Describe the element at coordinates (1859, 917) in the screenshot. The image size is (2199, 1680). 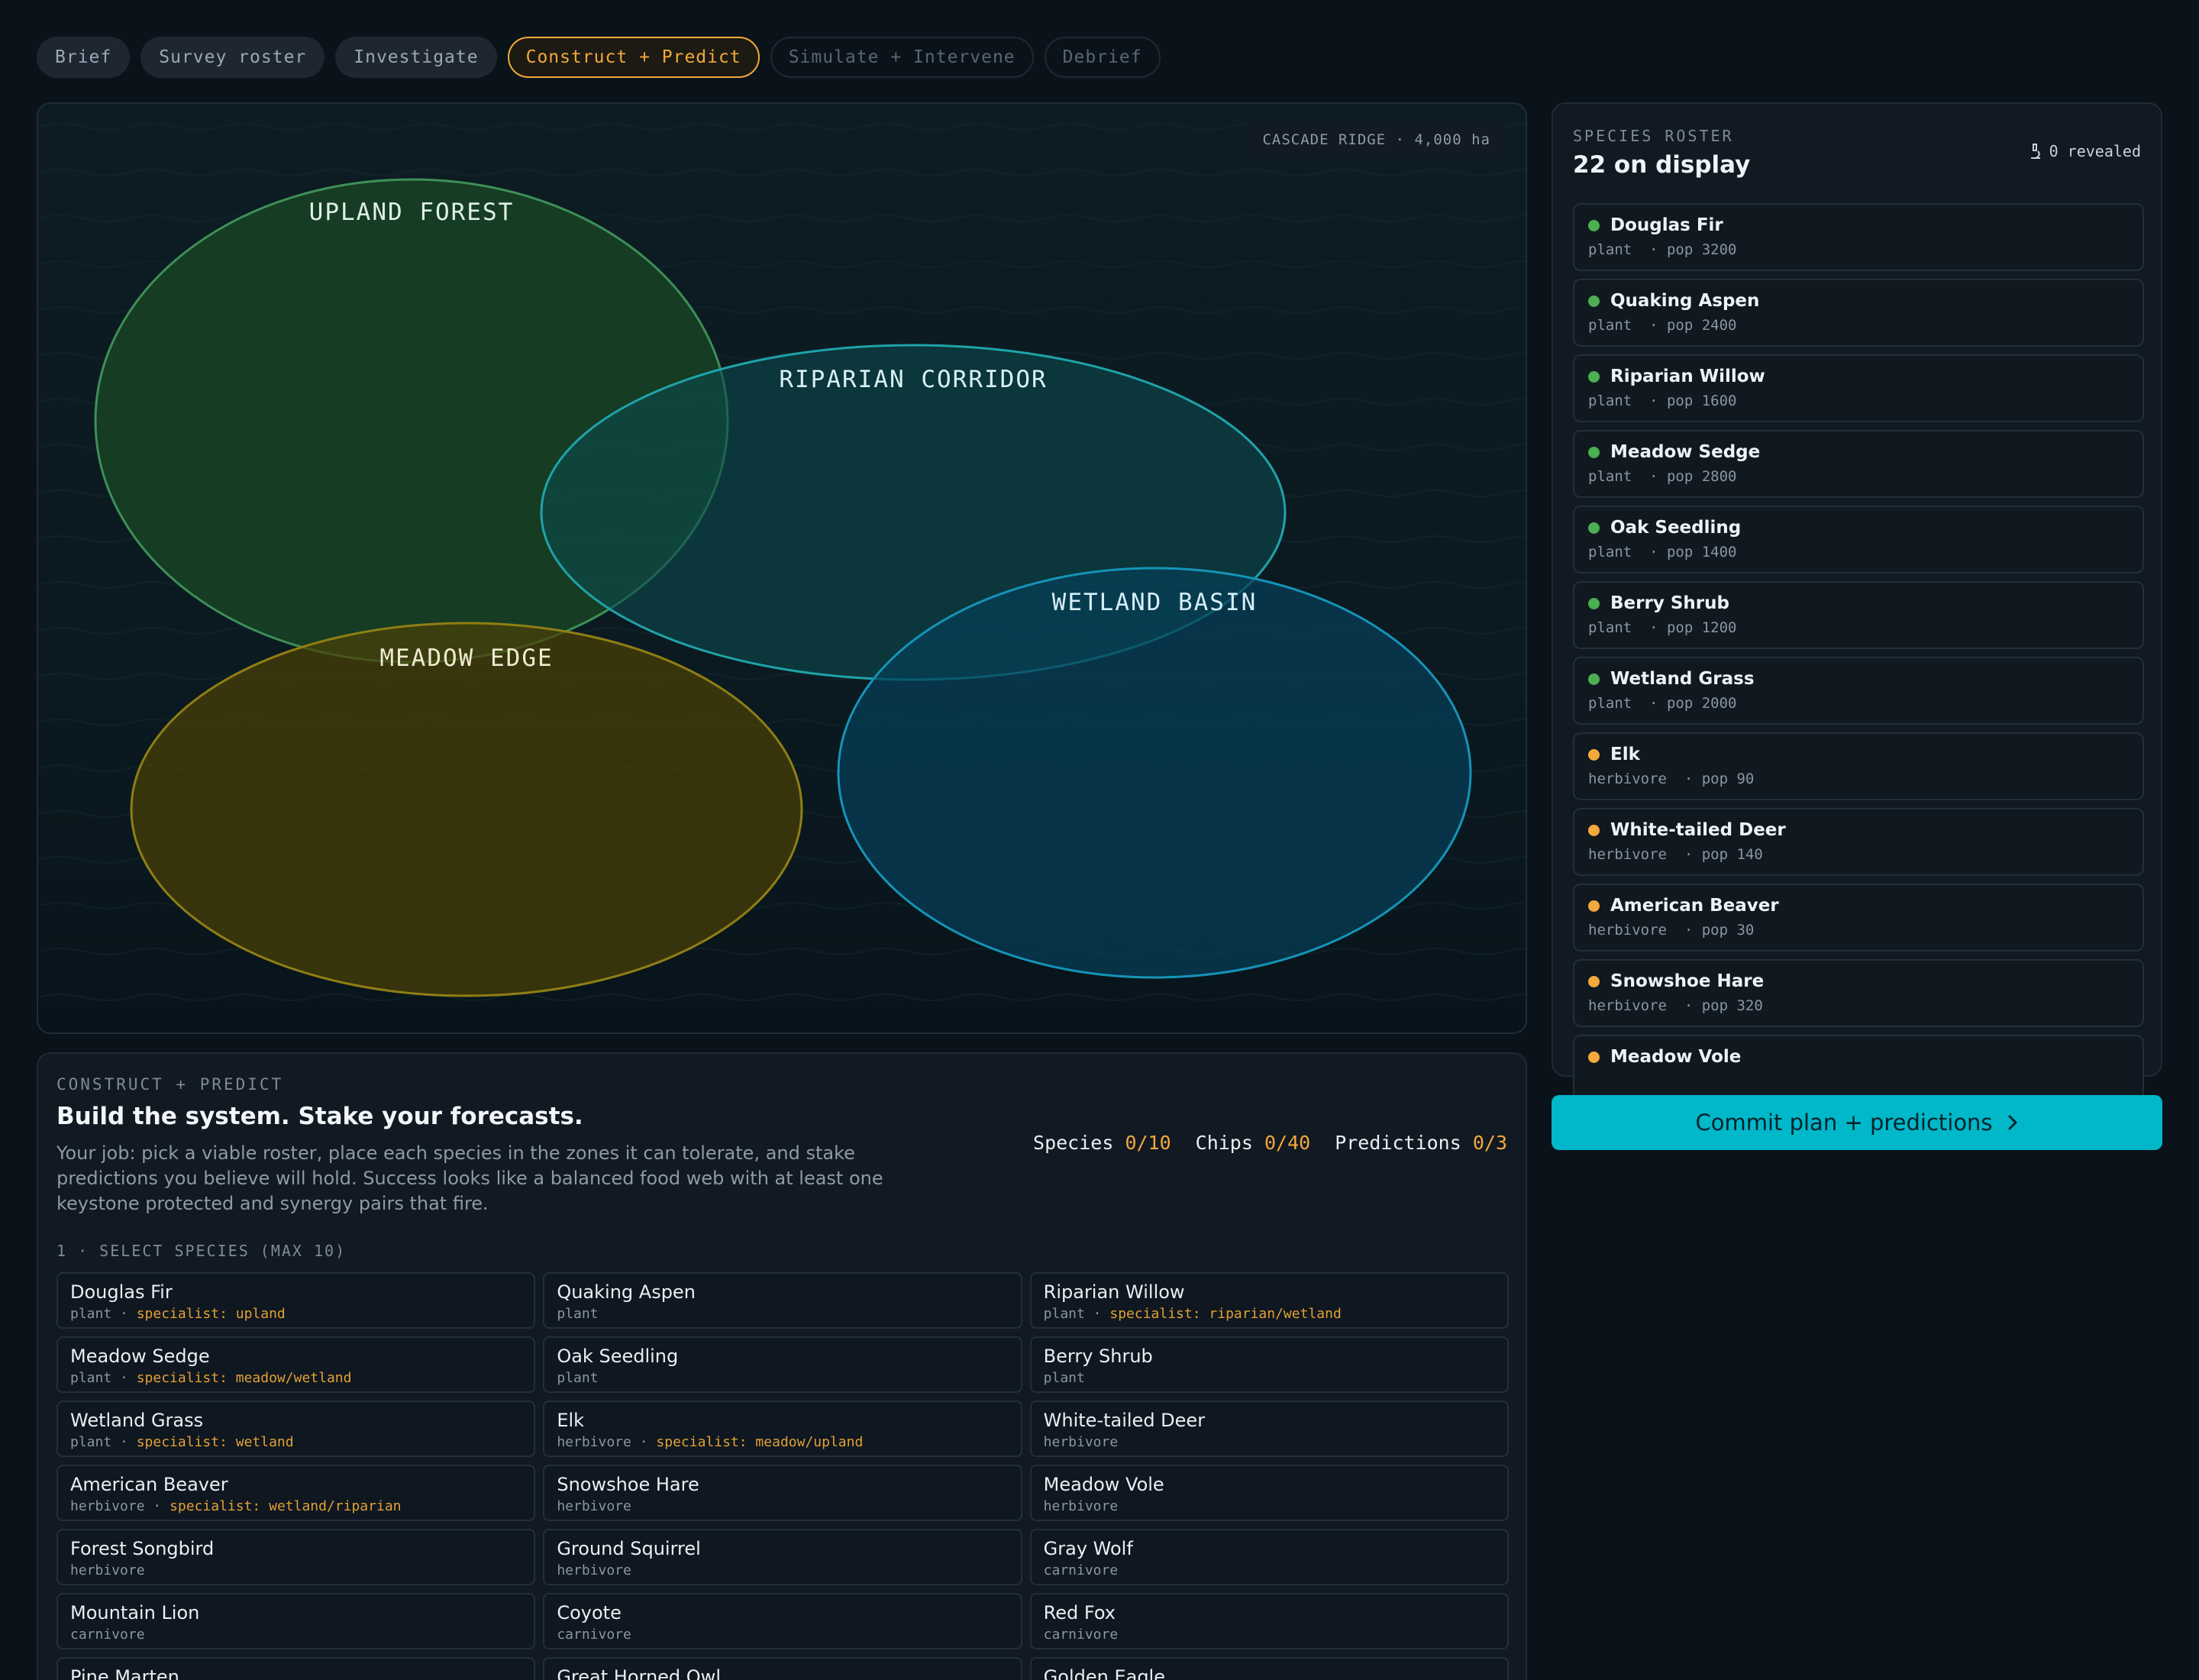
I see `roster-card: American Beaver herbivore · pop 30` at that location.